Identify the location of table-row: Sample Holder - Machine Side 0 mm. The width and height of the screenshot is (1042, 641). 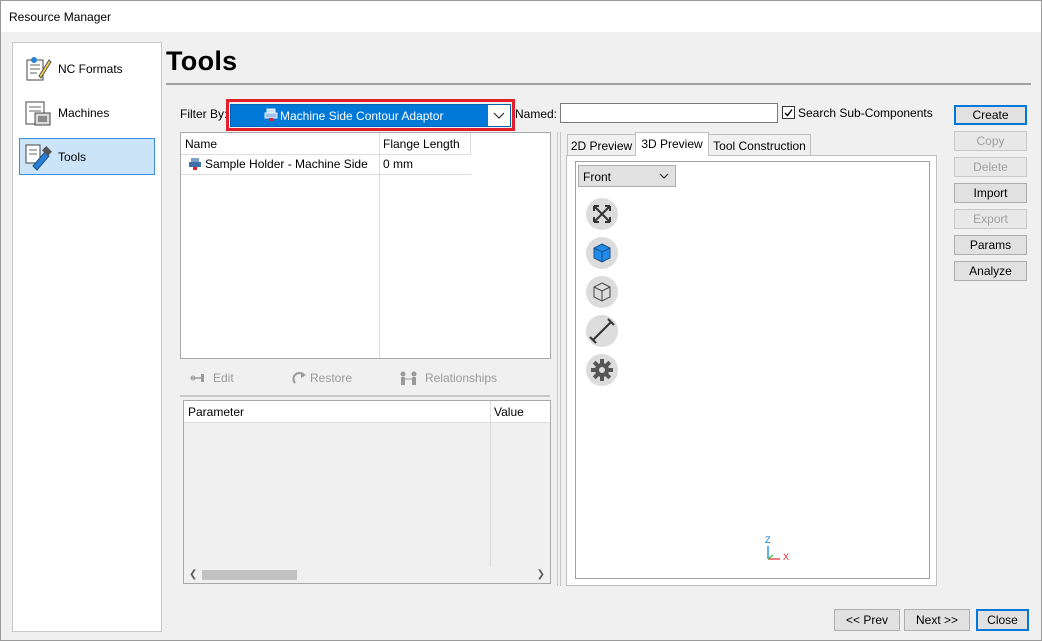
(326, 164).